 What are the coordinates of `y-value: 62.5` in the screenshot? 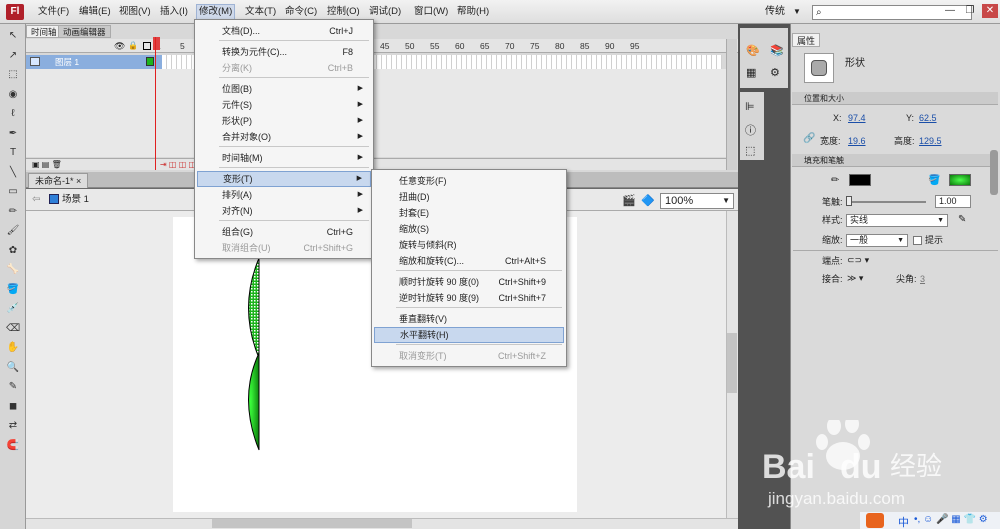 It's located at (928, 118).